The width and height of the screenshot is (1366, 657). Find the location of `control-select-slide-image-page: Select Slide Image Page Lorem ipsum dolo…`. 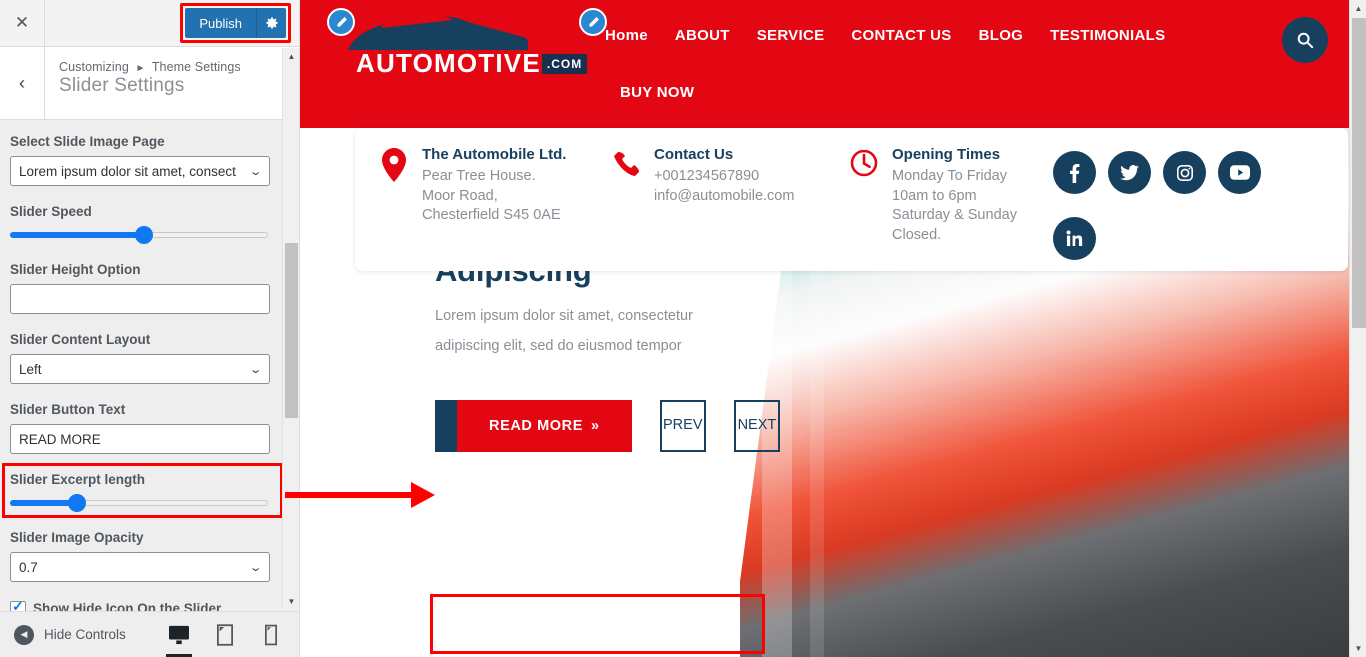

control-select-slide-image-page: Select Slide Image Page Lorem ipsum dolo… is located at coordinates (149, 160).